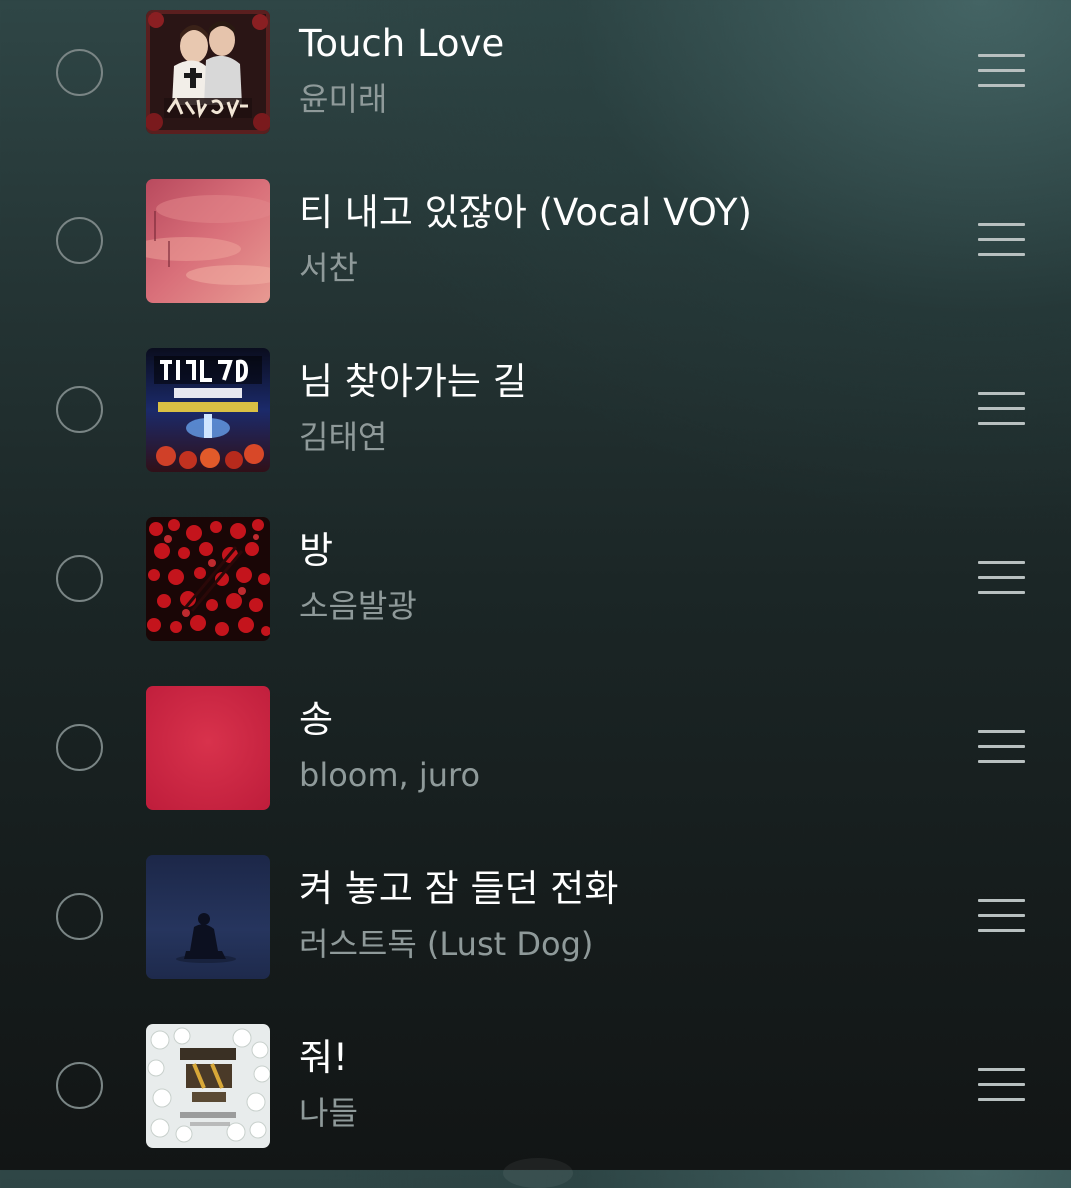 This screenshot has width=1071, height=1188. I want to click on track-title: Touch Love, so click(402, 43).